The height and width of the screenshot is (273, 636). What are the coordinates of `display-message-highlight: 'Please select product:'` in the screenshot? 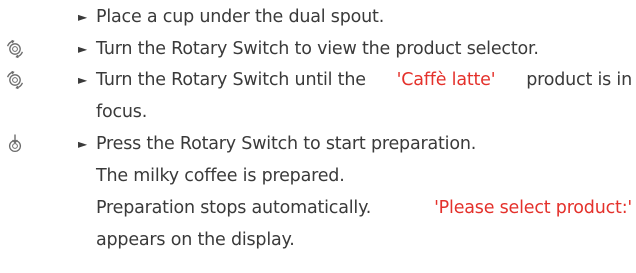 It's located at (533, 208).